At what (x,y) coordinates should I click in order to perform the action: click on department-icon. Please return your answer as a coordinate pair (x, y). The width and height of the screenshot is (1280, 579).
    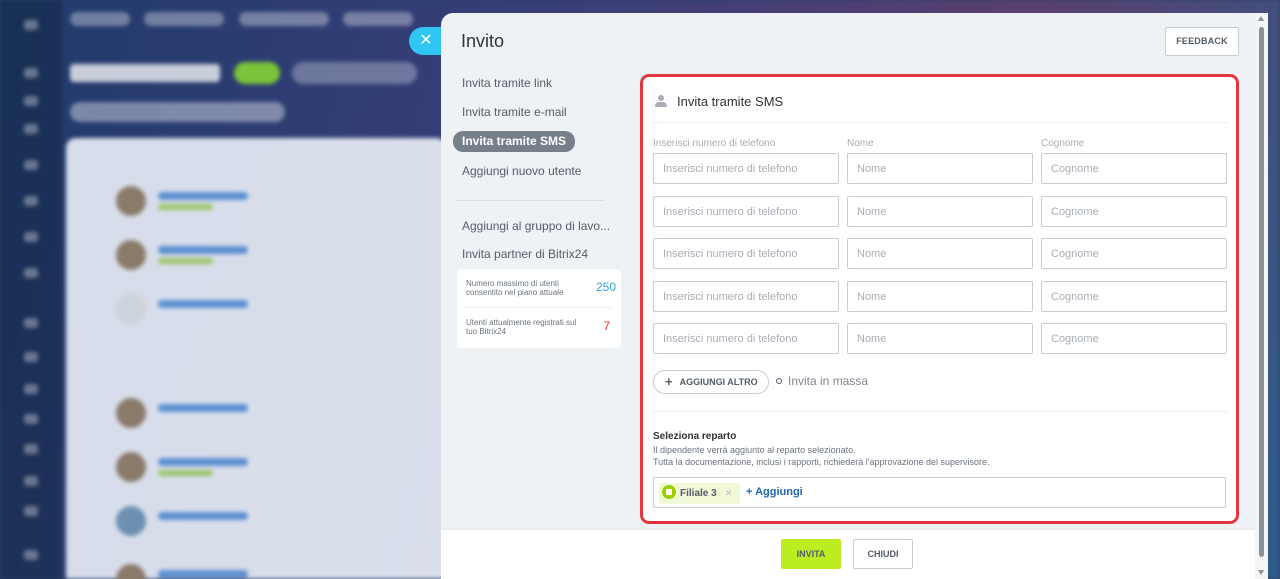
    Looking at the image, I should click on (669, 492).